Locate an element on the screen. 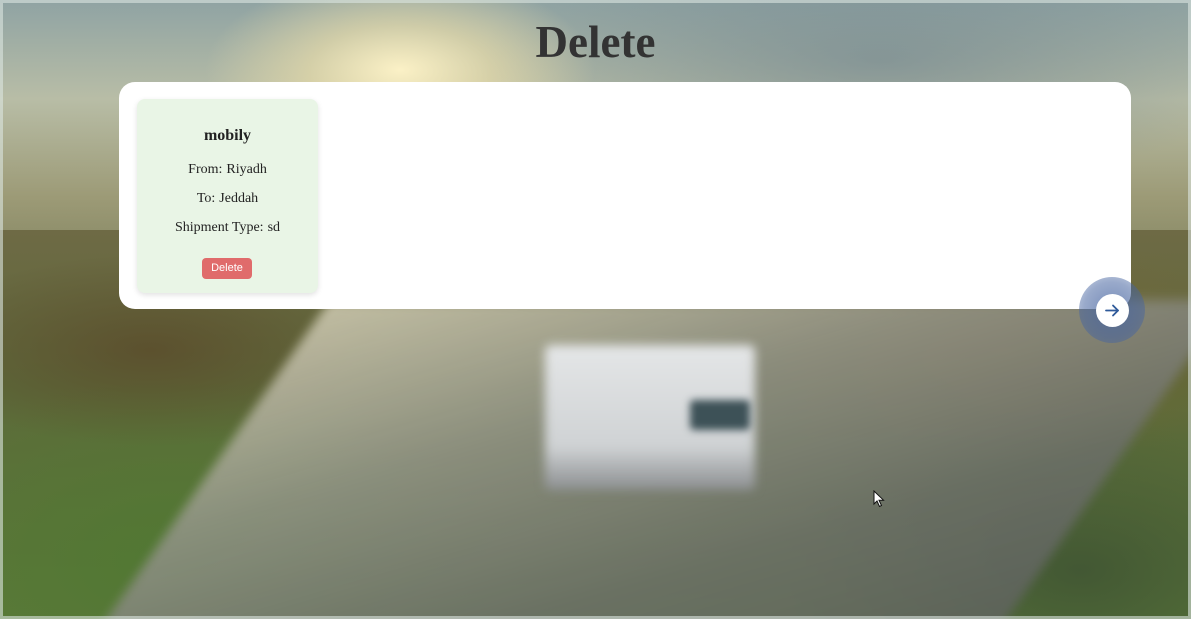 Image resolution: width=1191 pixels, height=619 pixels. shipment-from: From: Riyadh is located at coordinates (227, 170).